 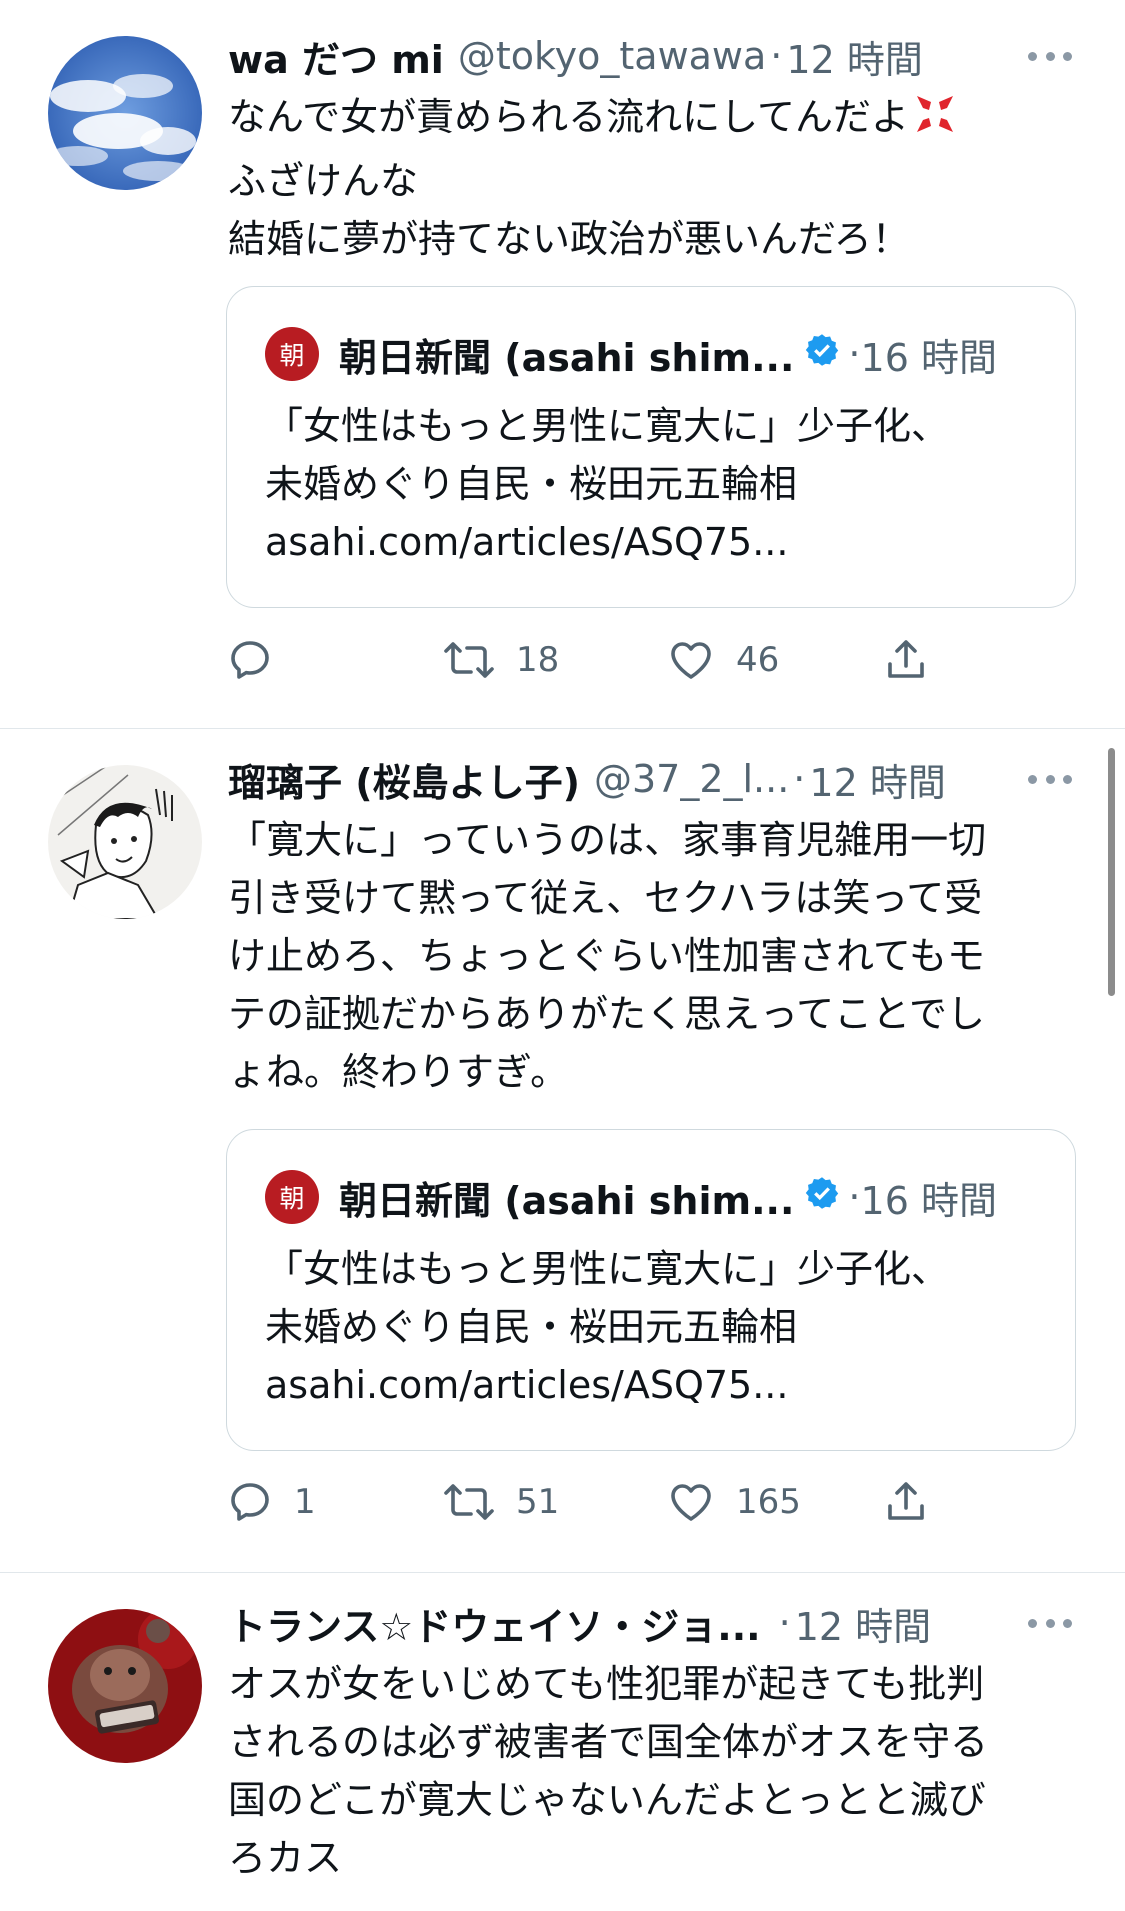 I want to click on tweet-text-line: 「寛大に」っていうのは、家事育児雑用一切, so click(x=607, y=840).